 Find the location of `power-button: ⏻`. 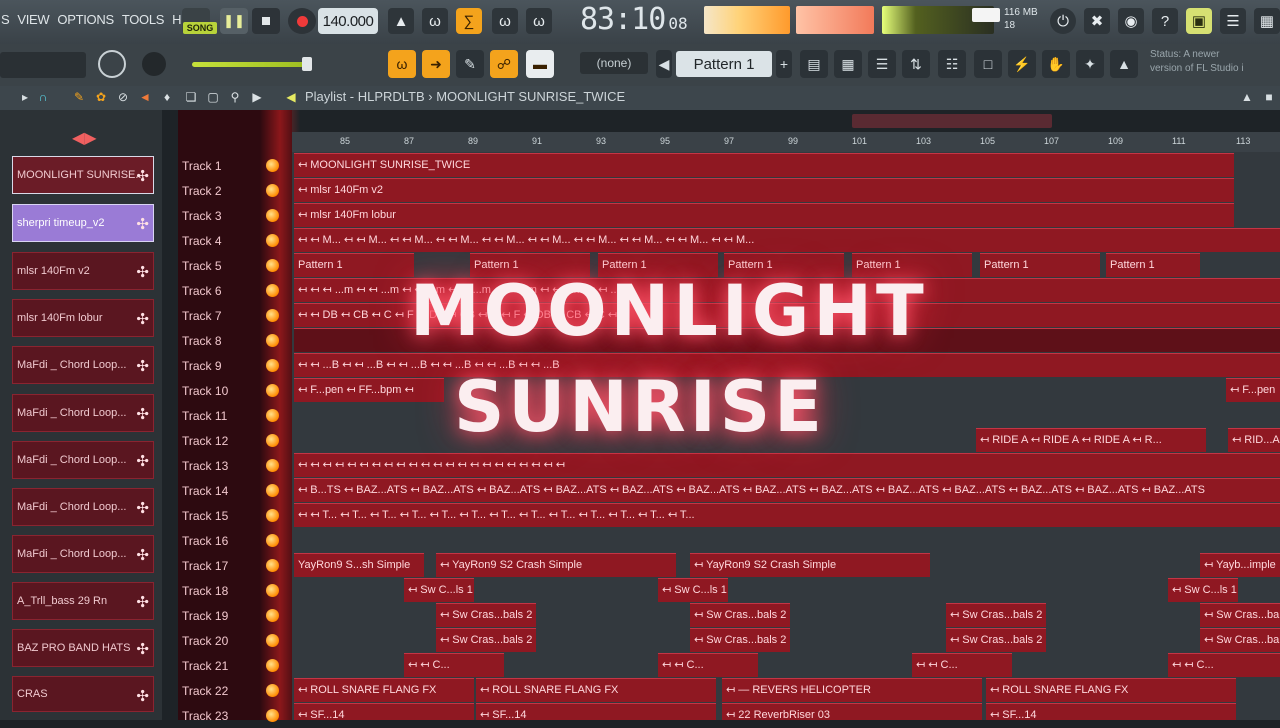

power-button: ⏻ is located at coordinates (1063, 21).